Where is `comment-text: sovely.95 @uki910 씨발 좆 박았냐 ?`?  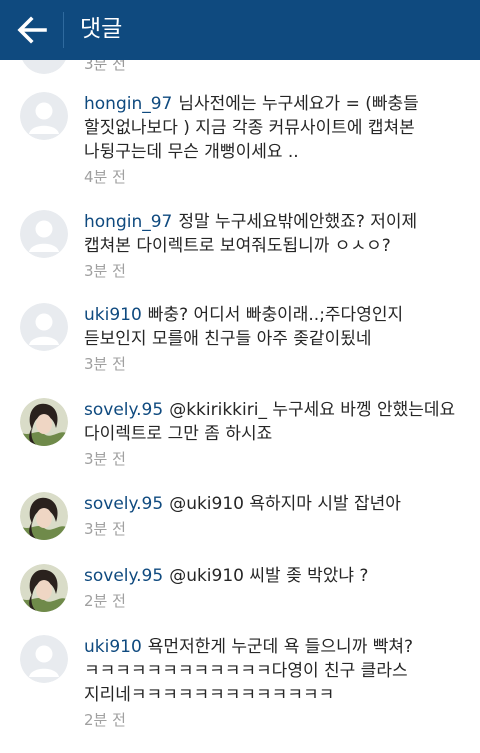
comment-text: sovely.95 @uki910 씨발 좆 박았냐 ? is located at coordinates (274, 576).